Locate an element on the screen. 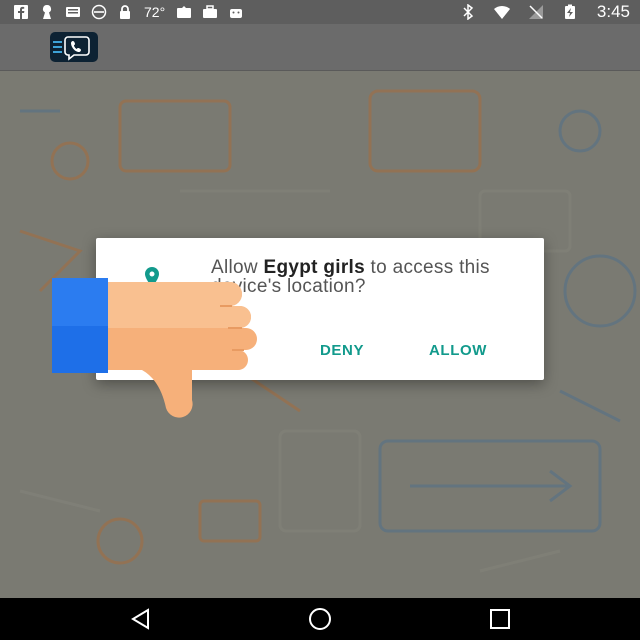 The height and width of the screenshot is (640, 640). back-button is located at coordinates (141, 619).